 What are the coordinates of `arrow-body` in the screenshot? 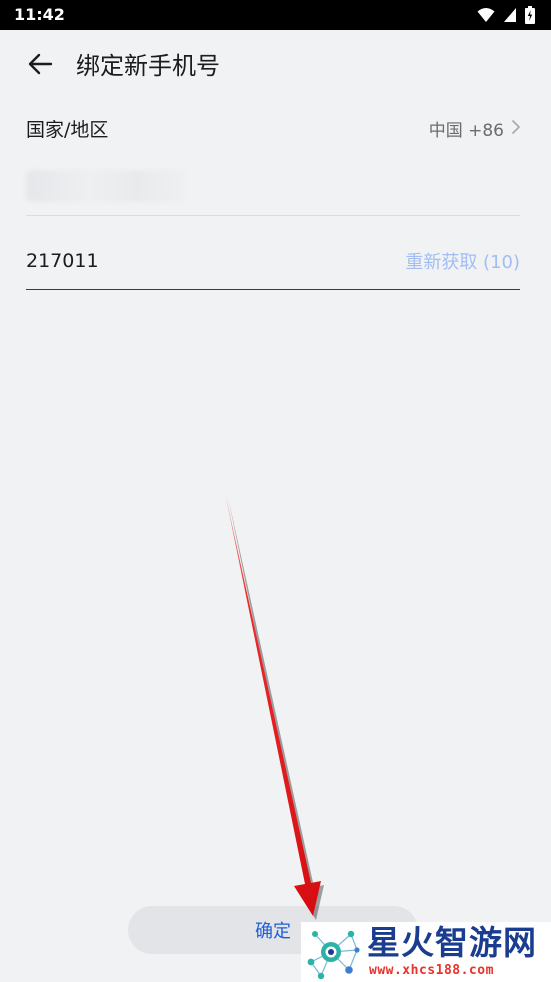 It's located at (273, 704).